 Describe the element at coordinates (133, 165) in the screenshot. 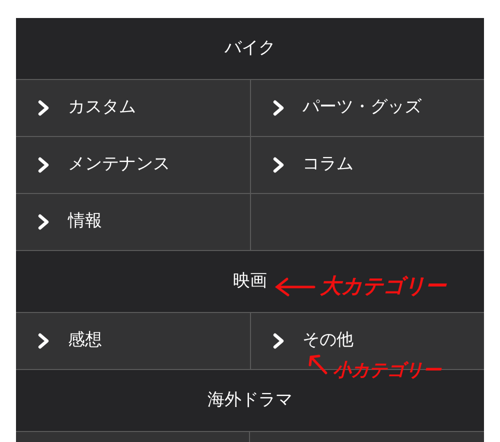

I see `category-link: メンテナンス` at that location.